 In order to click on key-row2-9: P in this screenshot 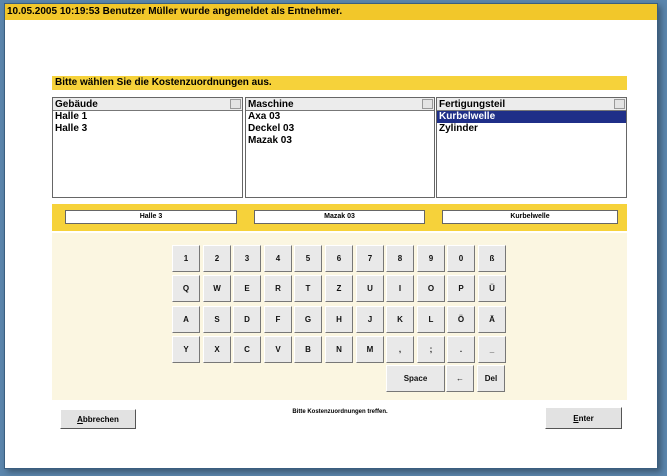, I will do `click(461, 288)`.